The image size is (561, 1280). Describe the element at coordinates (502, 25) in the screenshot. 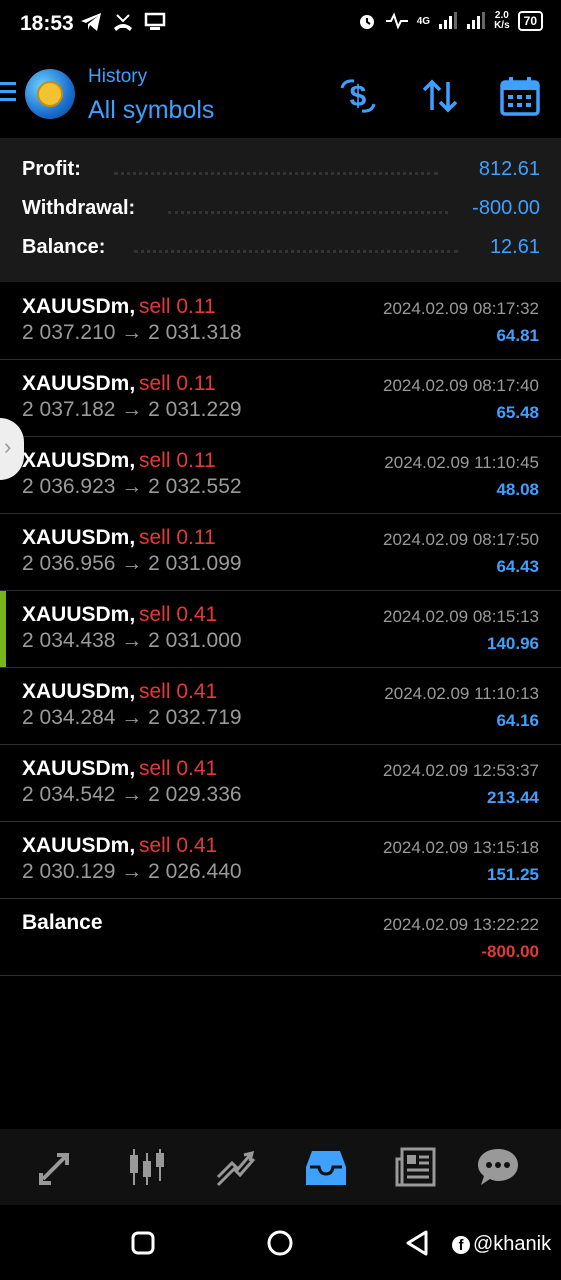

I see `network-speed-unit: K/s` at that location.